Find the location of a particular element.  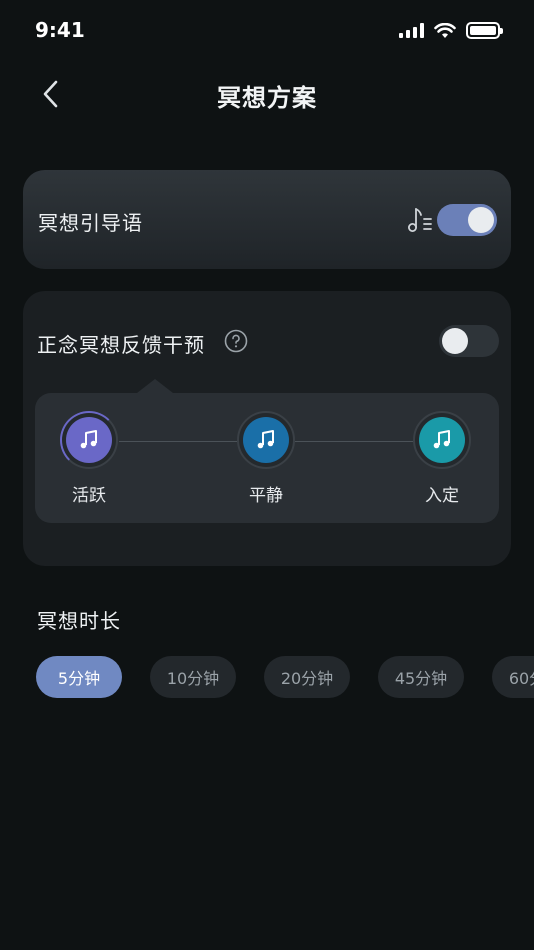

feedback-toggle is located at coordinates (469, 341).